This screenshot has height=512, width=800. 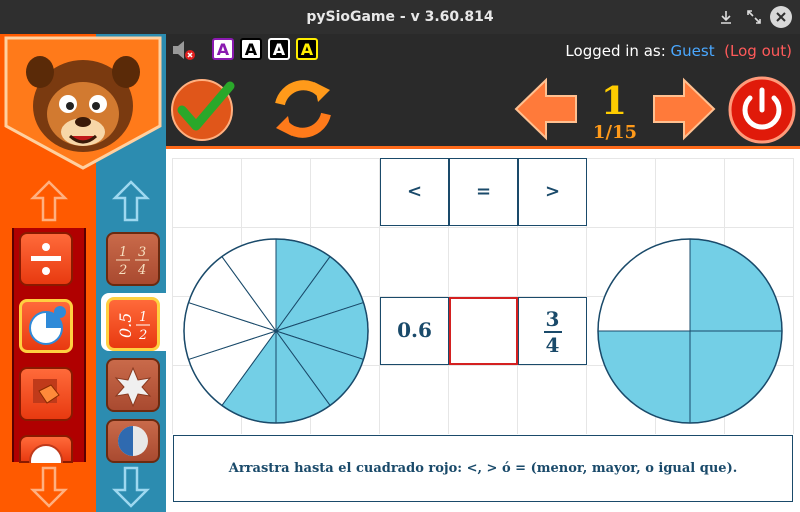 What do you see at coordinates (276, 331) in the screenshot?
I see `left-fraction-circle` at bounding box center [276, 331].